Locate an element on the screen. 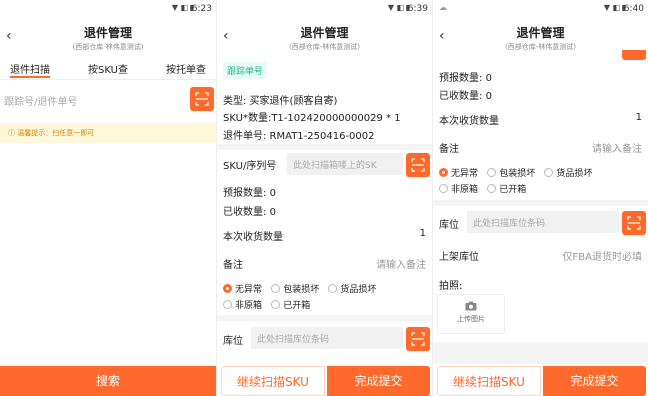  sku-scan-button-partial is located at coordinates (634, 55).